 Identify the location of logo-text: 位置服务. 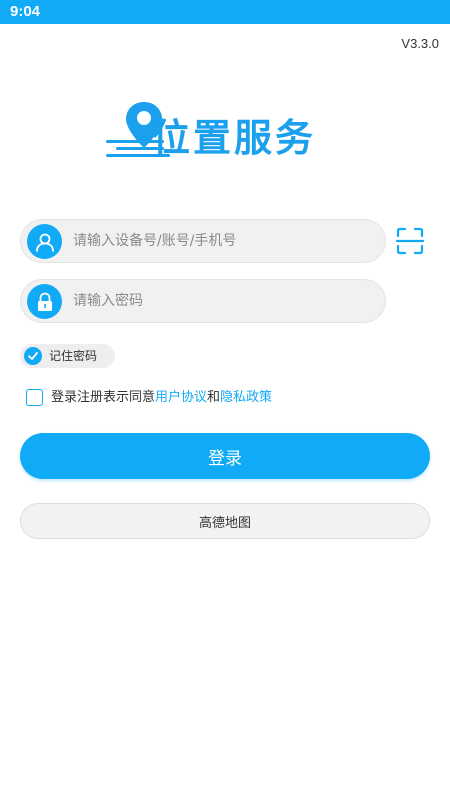
(234, 138).